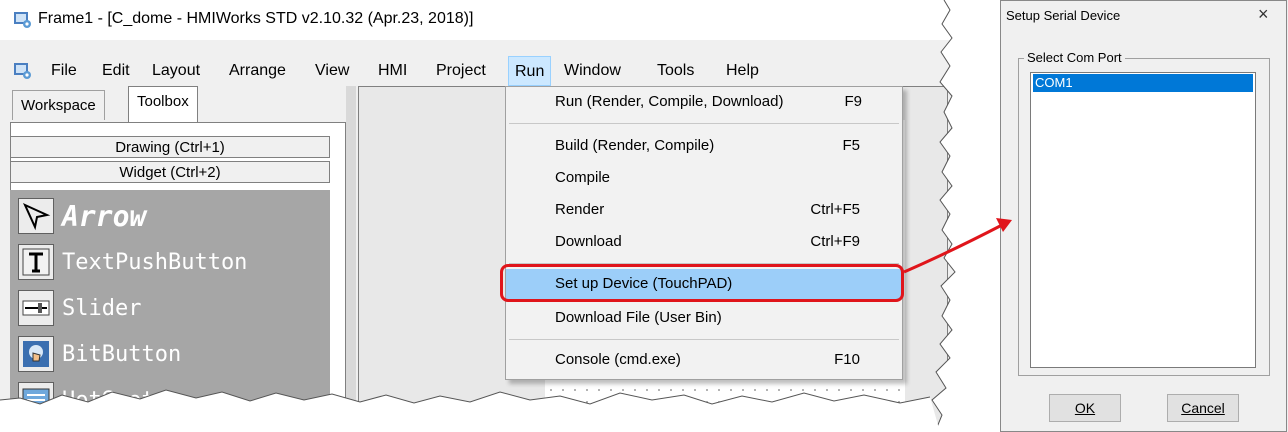 The width and height of the screenshot is (1288, 432). Describe the element at coordinates (332, 71) in the screenshot. I see `menu-view: View` at that location.